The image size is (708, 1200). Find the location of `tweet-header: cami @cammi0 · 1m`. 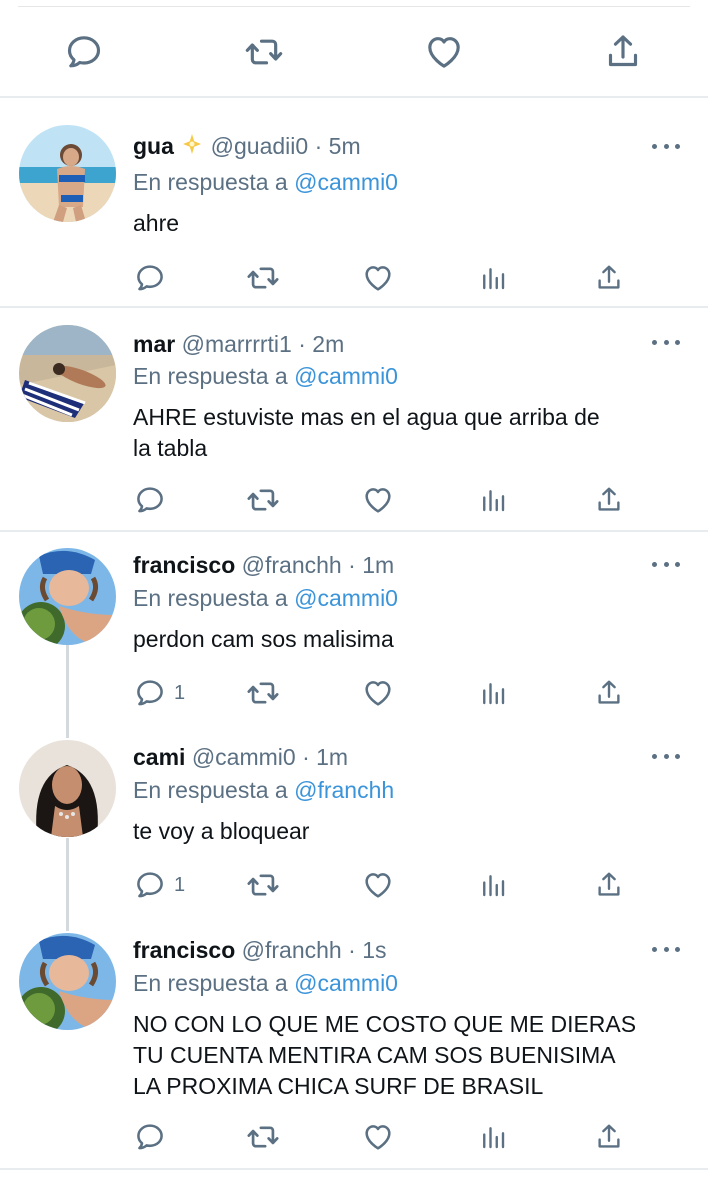

tweet-header: cami @cammi0 · 1m is located at coordinates (240, 757).